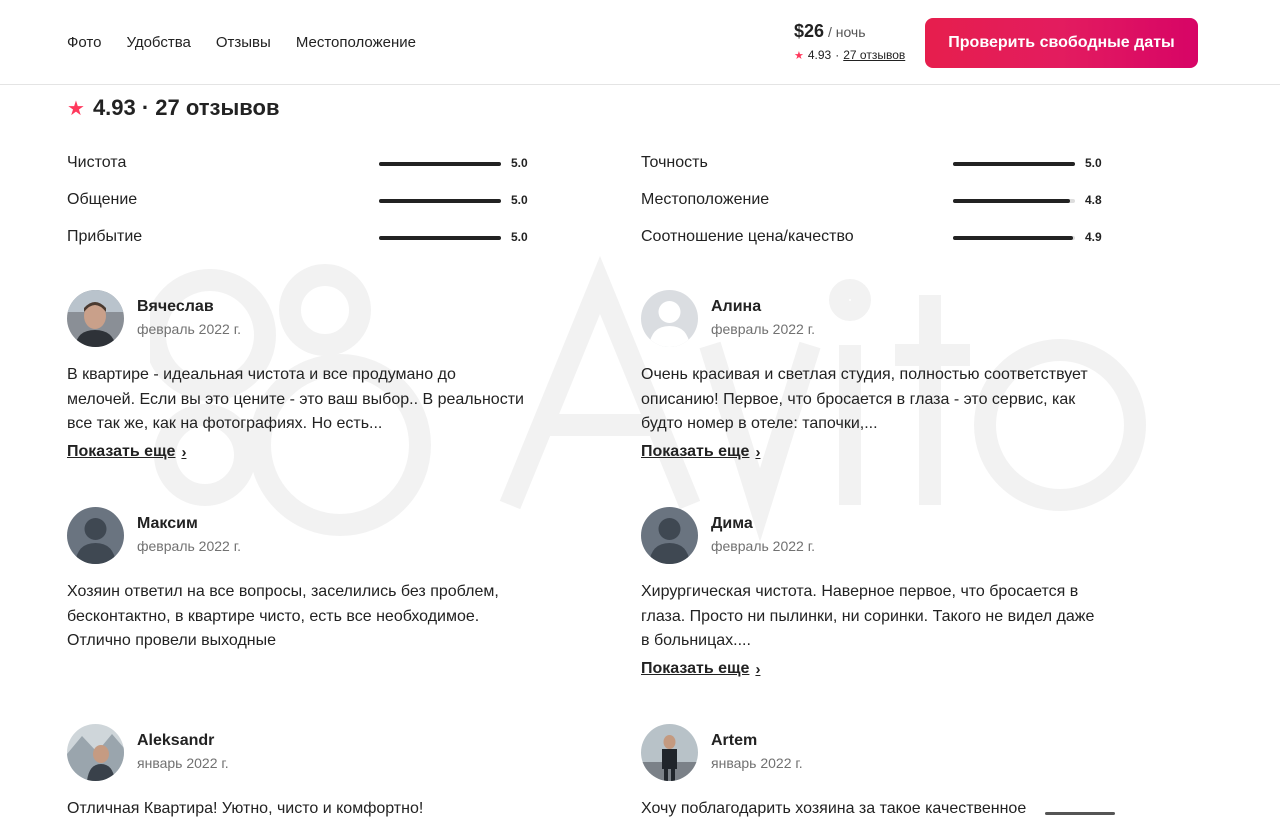  Describe the element at coordinates (302, 168) in the screenshot. I see `rating-category: Чистота 5.0` at that location.